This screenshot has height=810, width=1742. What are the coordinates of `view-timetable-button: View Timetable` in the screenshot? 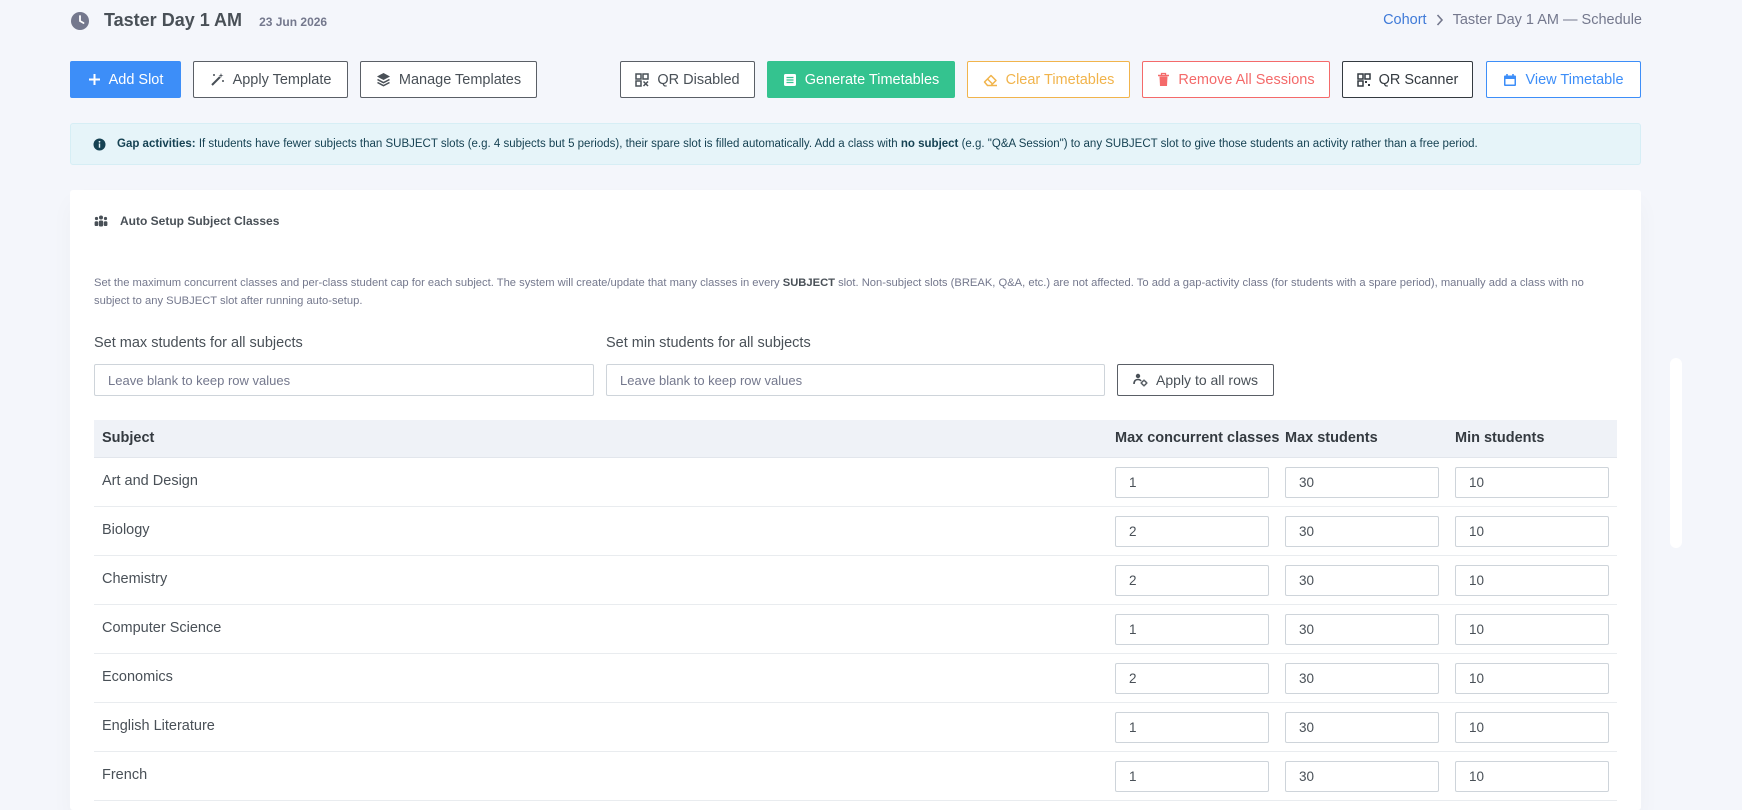 It's located at (1563, 79).